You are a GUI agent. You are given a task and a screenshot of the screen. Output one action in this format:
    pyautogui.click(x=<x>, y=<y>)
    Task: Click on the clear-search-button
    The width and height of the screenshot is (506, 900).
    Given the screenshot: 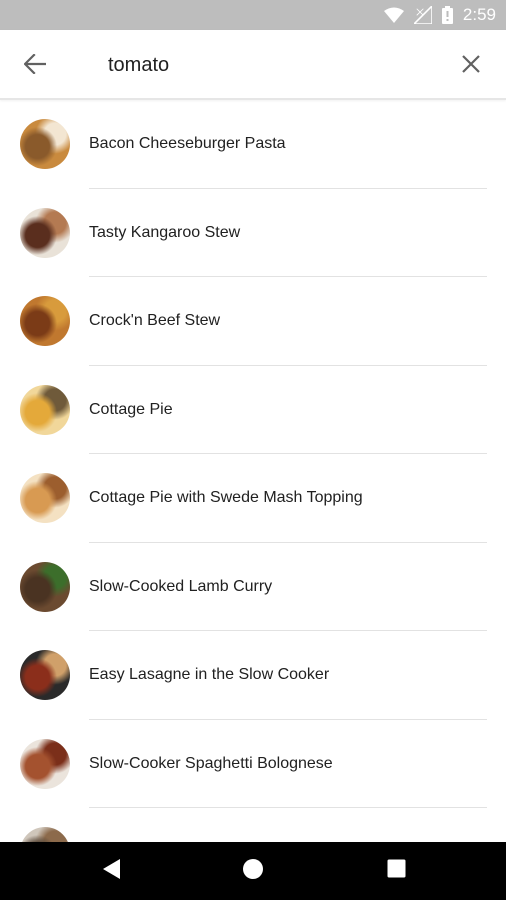 What is the action you would take?
    pyautogui.click(x=471, y=66)
    